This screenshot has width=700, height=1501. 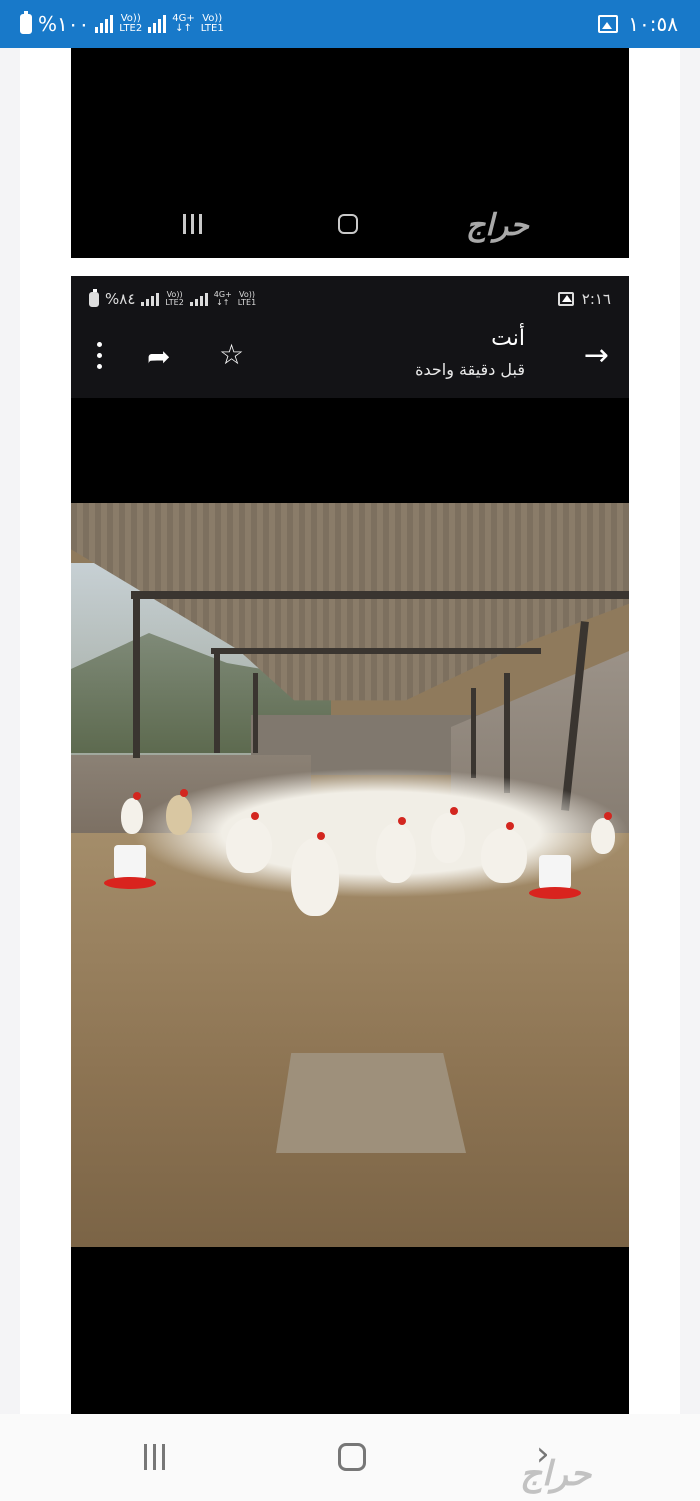 I want to click on inner-toolbar: ➦ ☆ أنت قبل دقيقة واحدة →, so click(x=350, y=359).